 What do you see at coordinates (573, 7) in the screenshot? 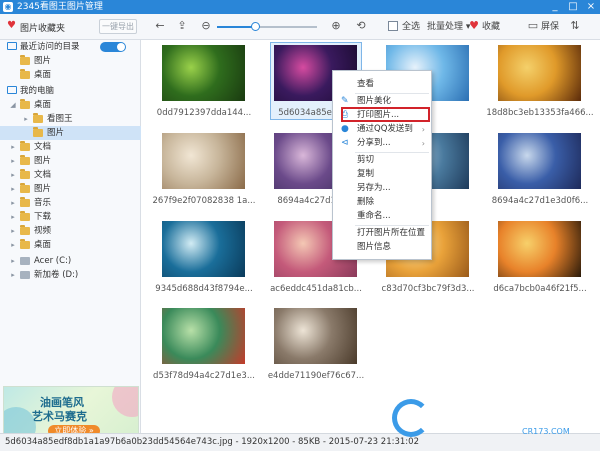
I see `maximize-button: □` at bounding box center [573, 7].